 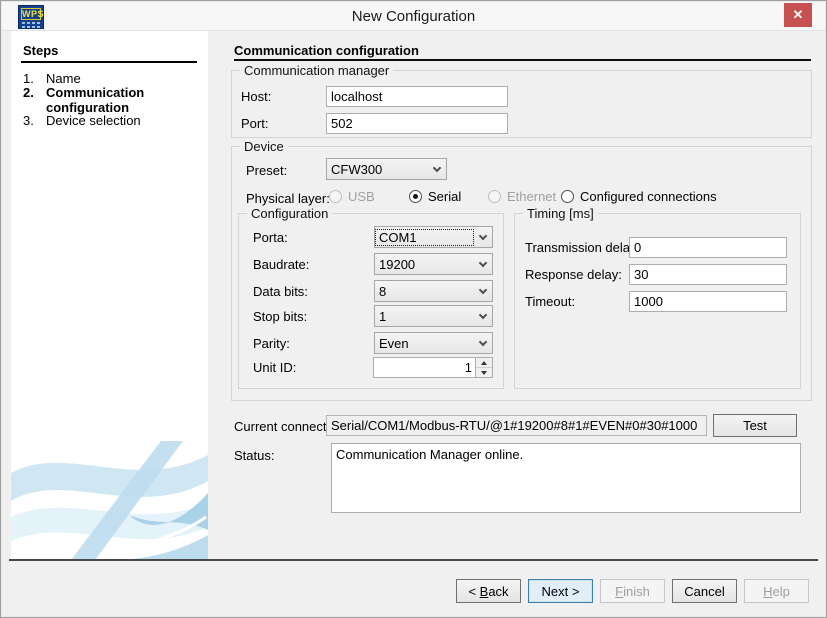 I want to click on help-button-label: Help, so click(x=776, y=591).